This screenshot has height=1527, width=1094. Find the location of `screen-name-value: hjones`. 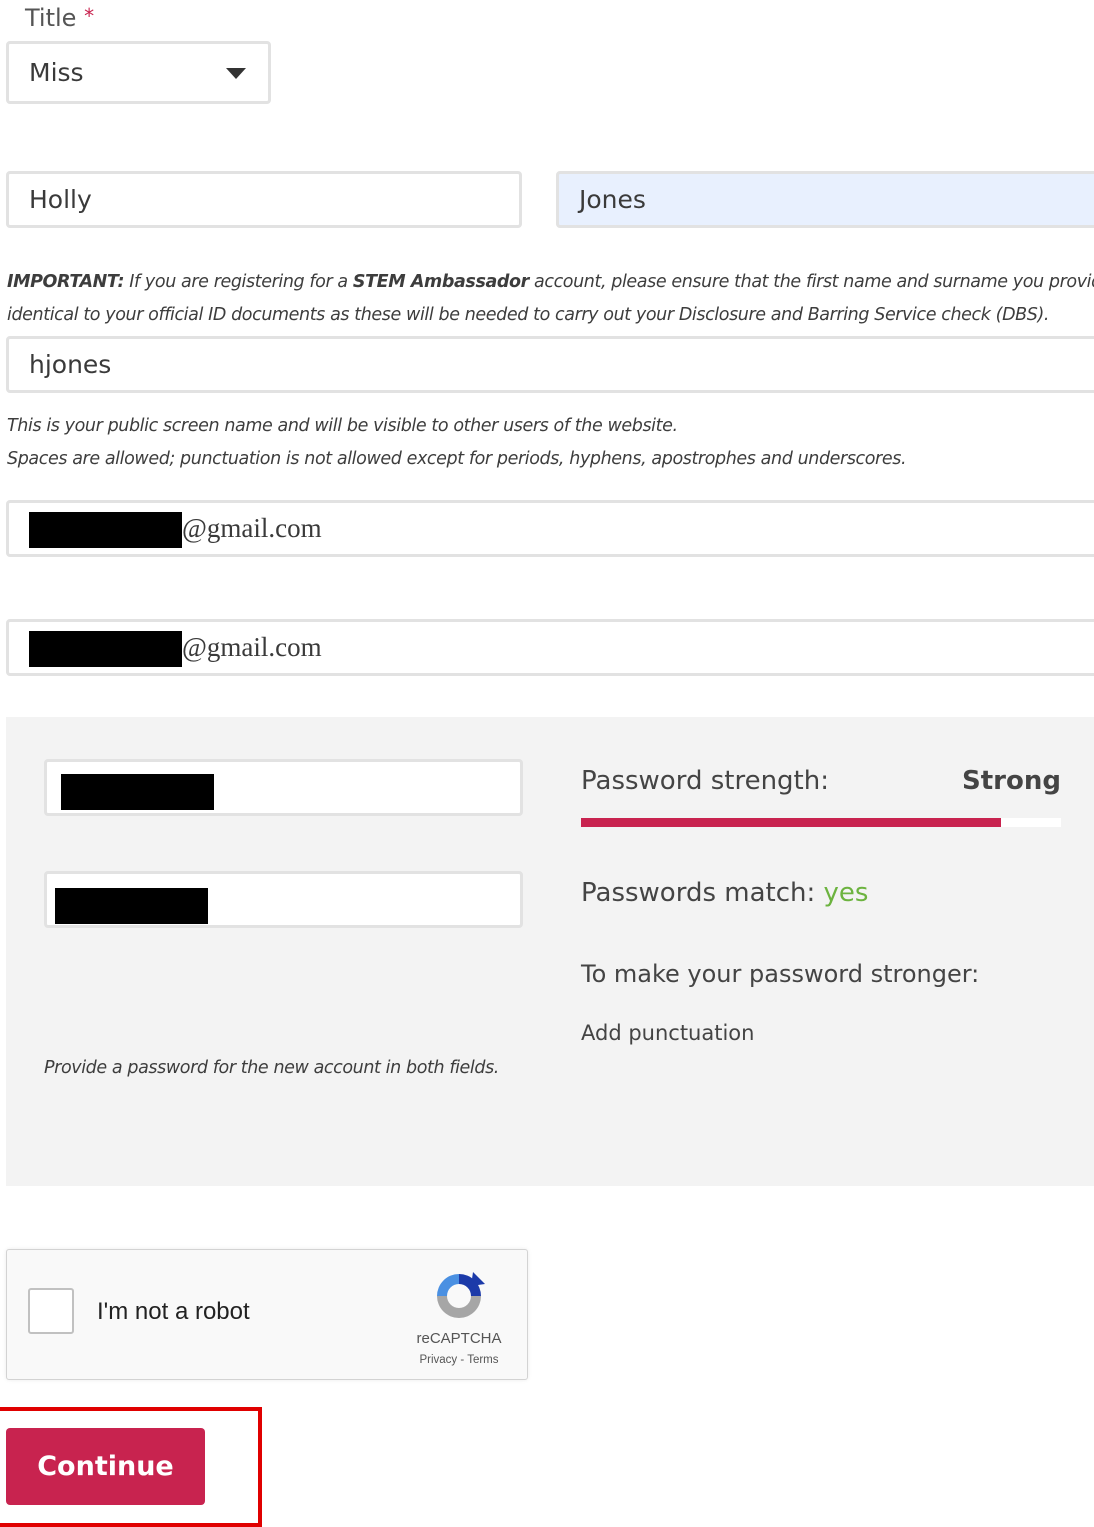

screen-name-value: hjones is located at coordinates (70, 364).